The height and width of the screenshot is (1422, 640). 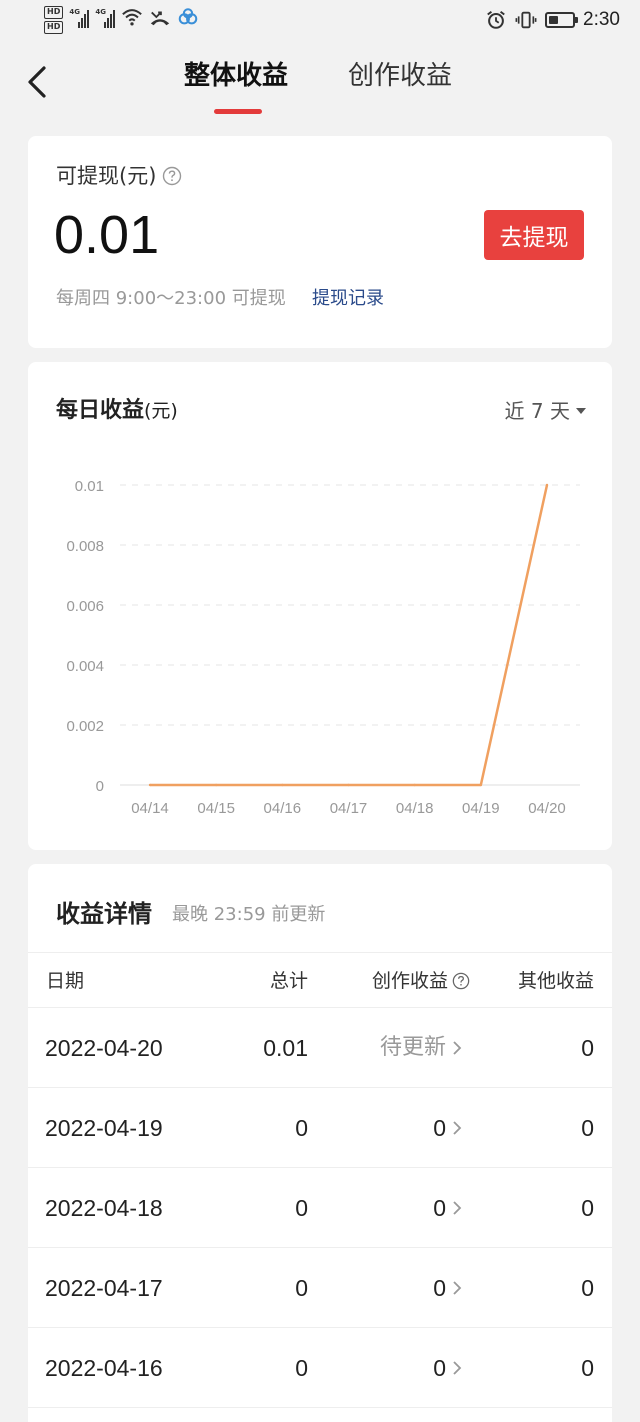 What do you see at coordinates (320, 22) in the screenshot?
I see `status-bar: HD HD 4G 4G 2:30` at bounding box center [320, 22].